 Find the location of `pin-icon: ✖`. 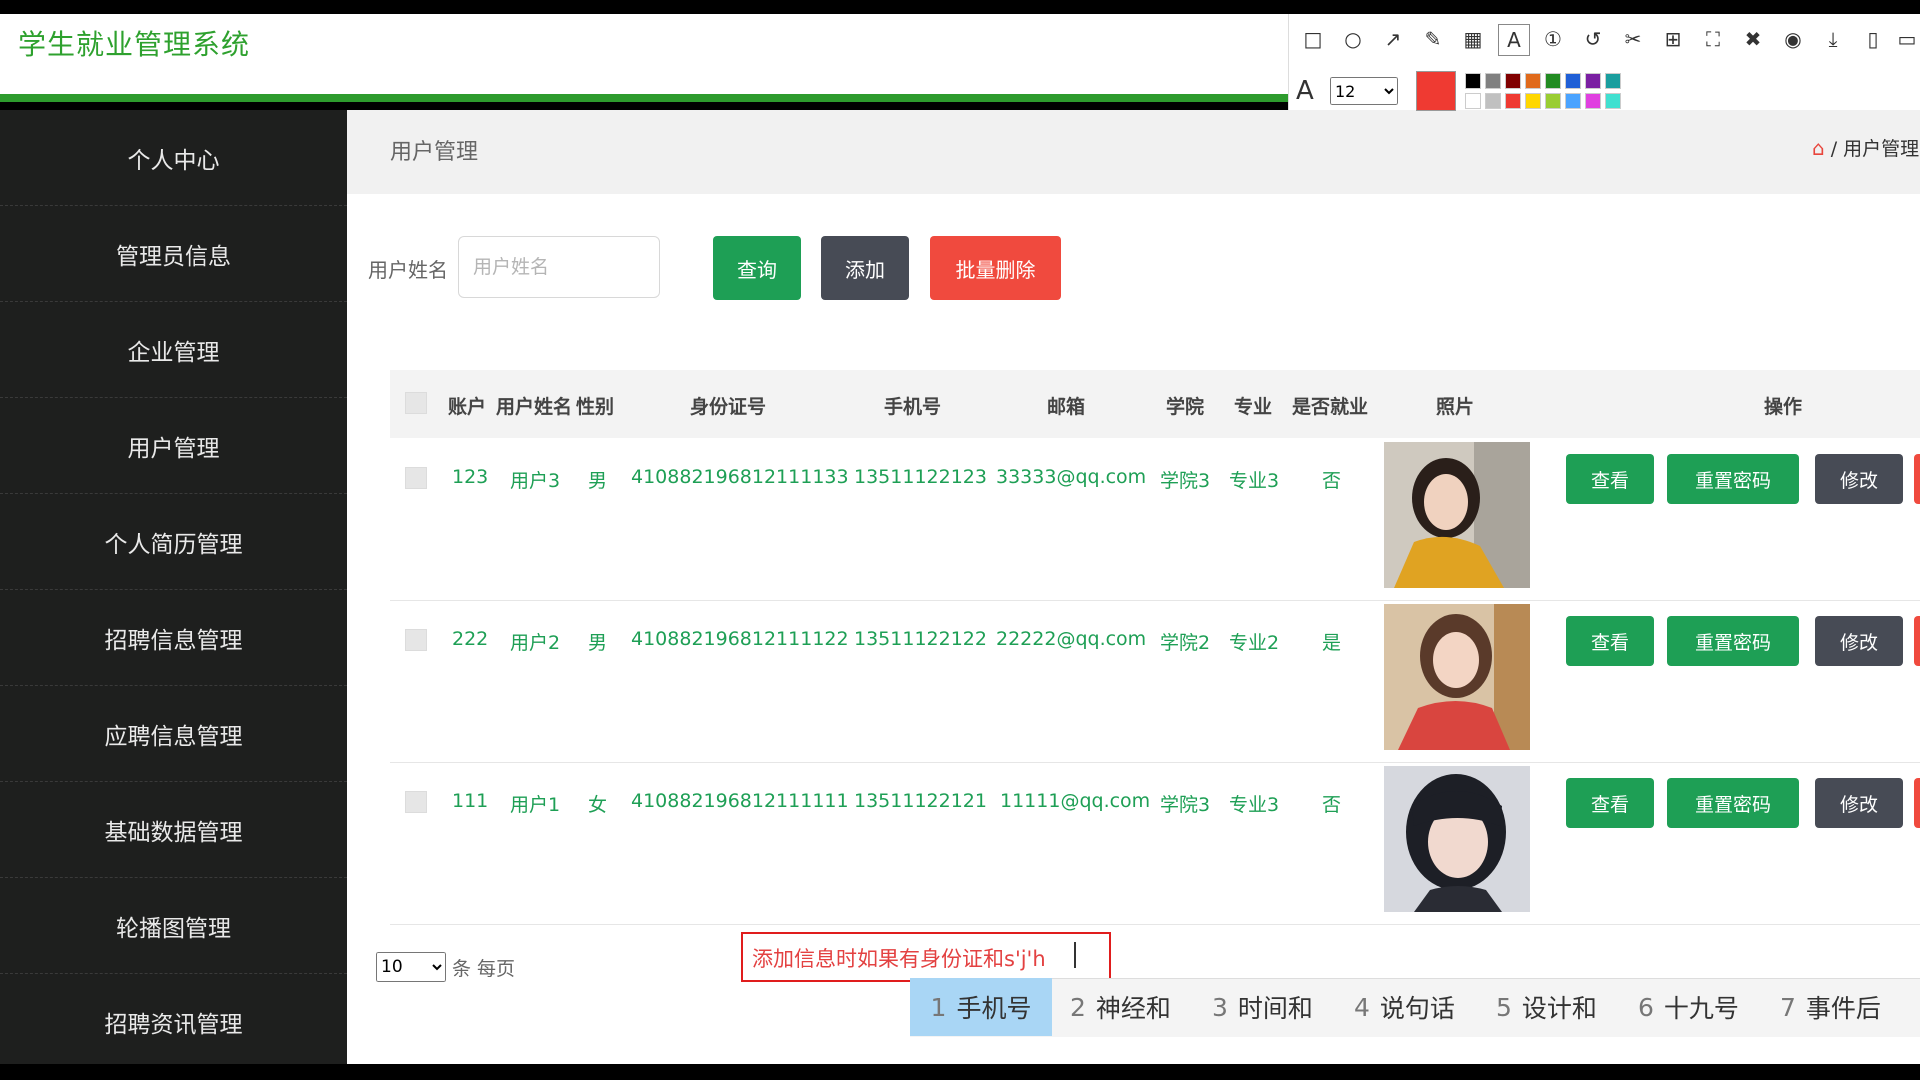

pin-icon: ✖ is located at coordinates (1753, 39).